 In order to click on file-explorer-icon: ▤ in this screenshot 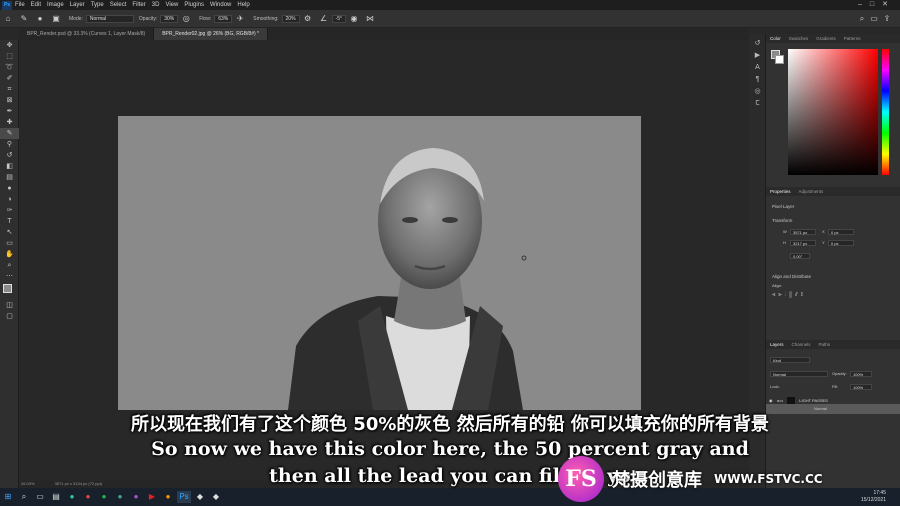, I will do `click(56, 497)`.